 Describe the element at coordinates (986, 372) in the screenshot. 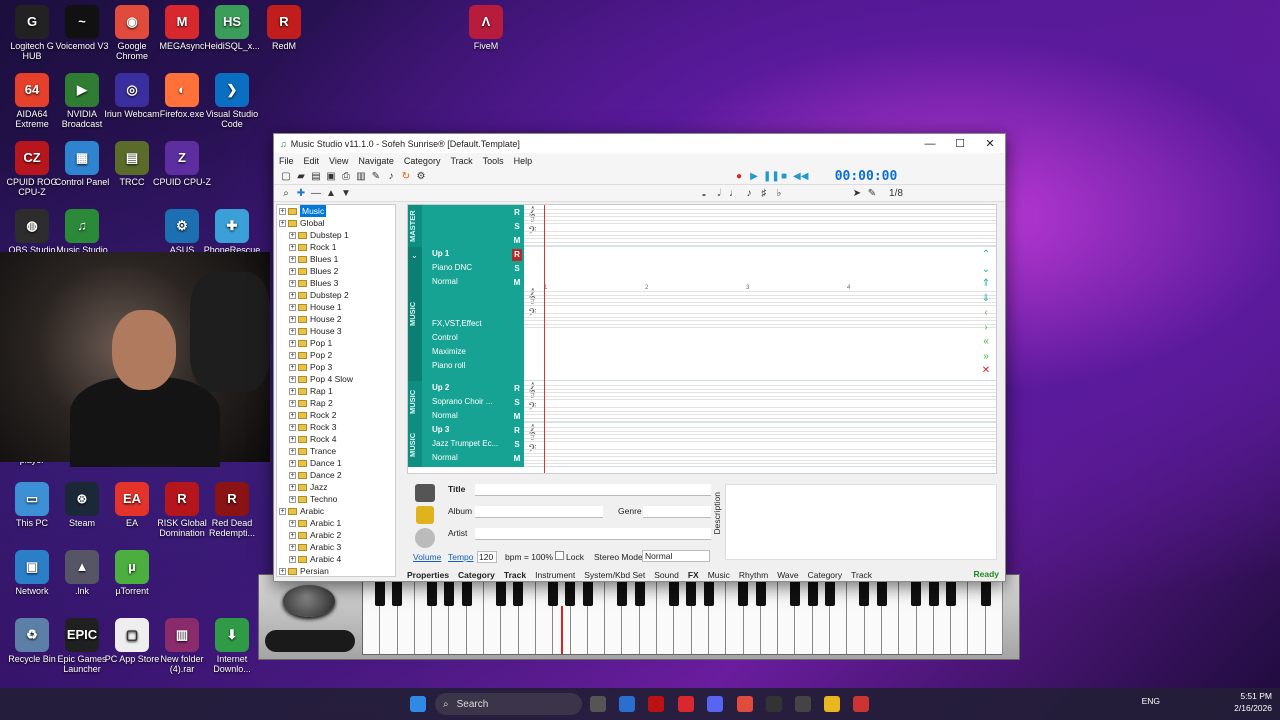

I see `delete-icon: ✕` at that location.